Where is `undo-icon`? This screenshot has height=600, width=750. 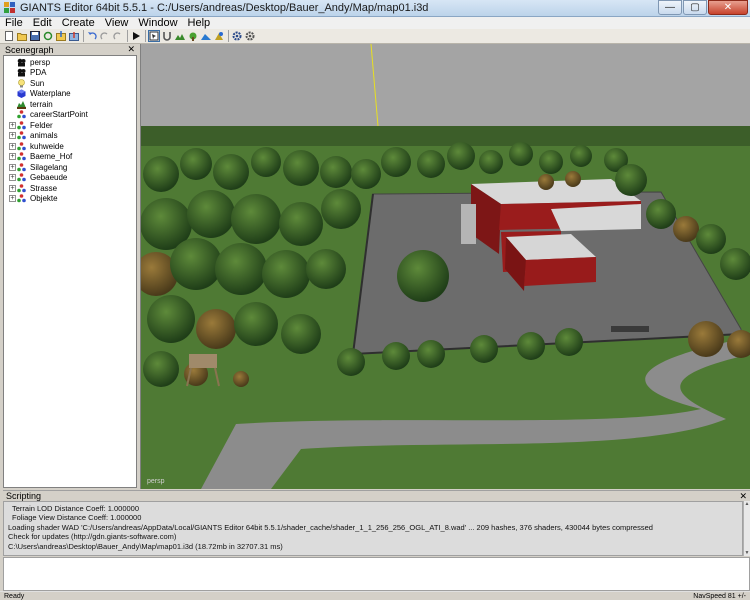
undo-icon is located at coordinates (92, 36).